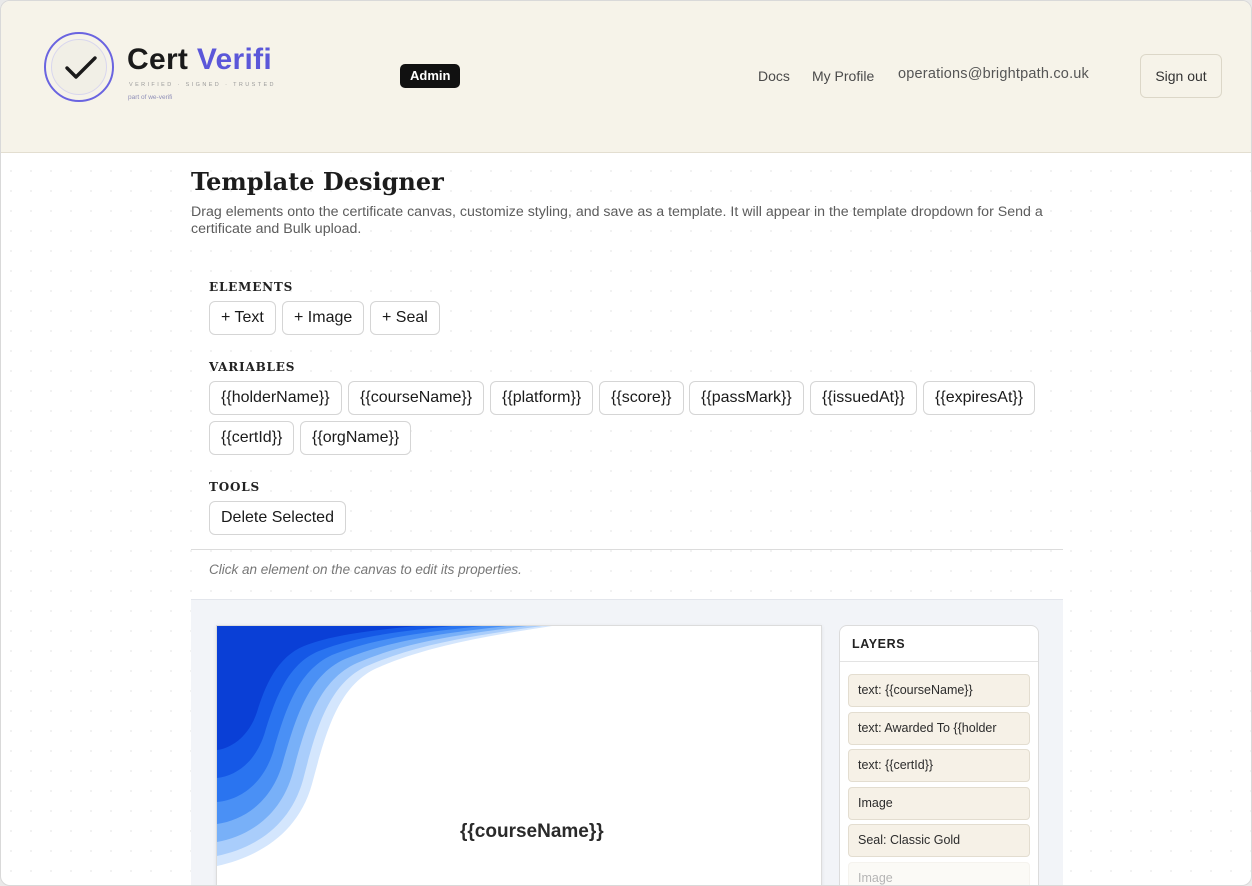 The height and width of the screenshot is (886, 1252). What do you see at coordinates (843, 76) in the screenshot?
I see `nav-profile-link: My Profile` at bounding box center [843, 76].